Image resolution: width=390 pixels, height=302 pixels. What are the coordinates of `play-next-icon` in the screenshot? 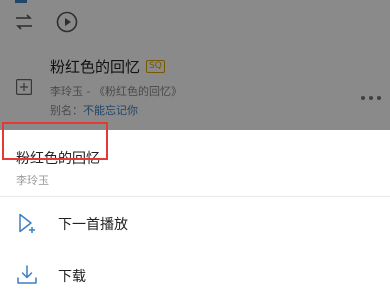 It's located at (27, 223).